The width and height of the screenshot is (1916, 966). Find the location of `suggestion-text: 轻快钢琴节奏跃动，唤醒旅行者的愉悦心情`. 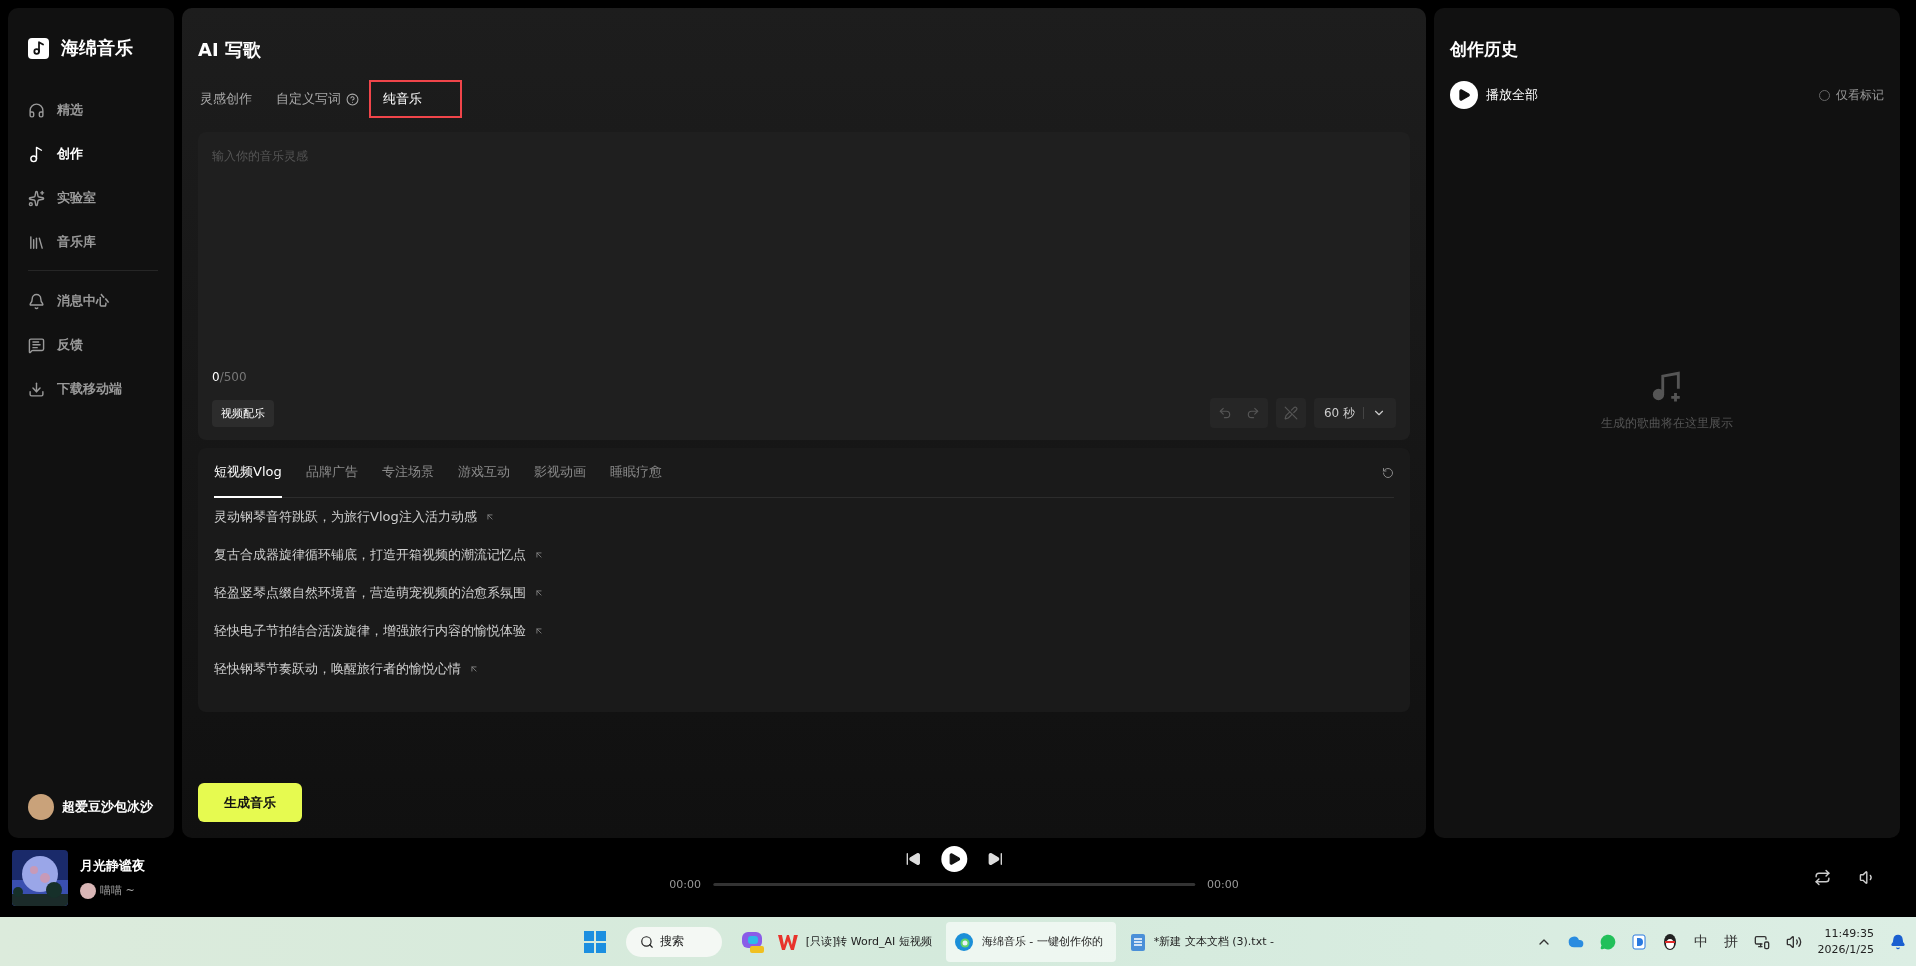

suggestion-text: 轻快钢琴节奏跃动，唤醒旅行者的愉悦心情 is located at coordinates (337, 669).